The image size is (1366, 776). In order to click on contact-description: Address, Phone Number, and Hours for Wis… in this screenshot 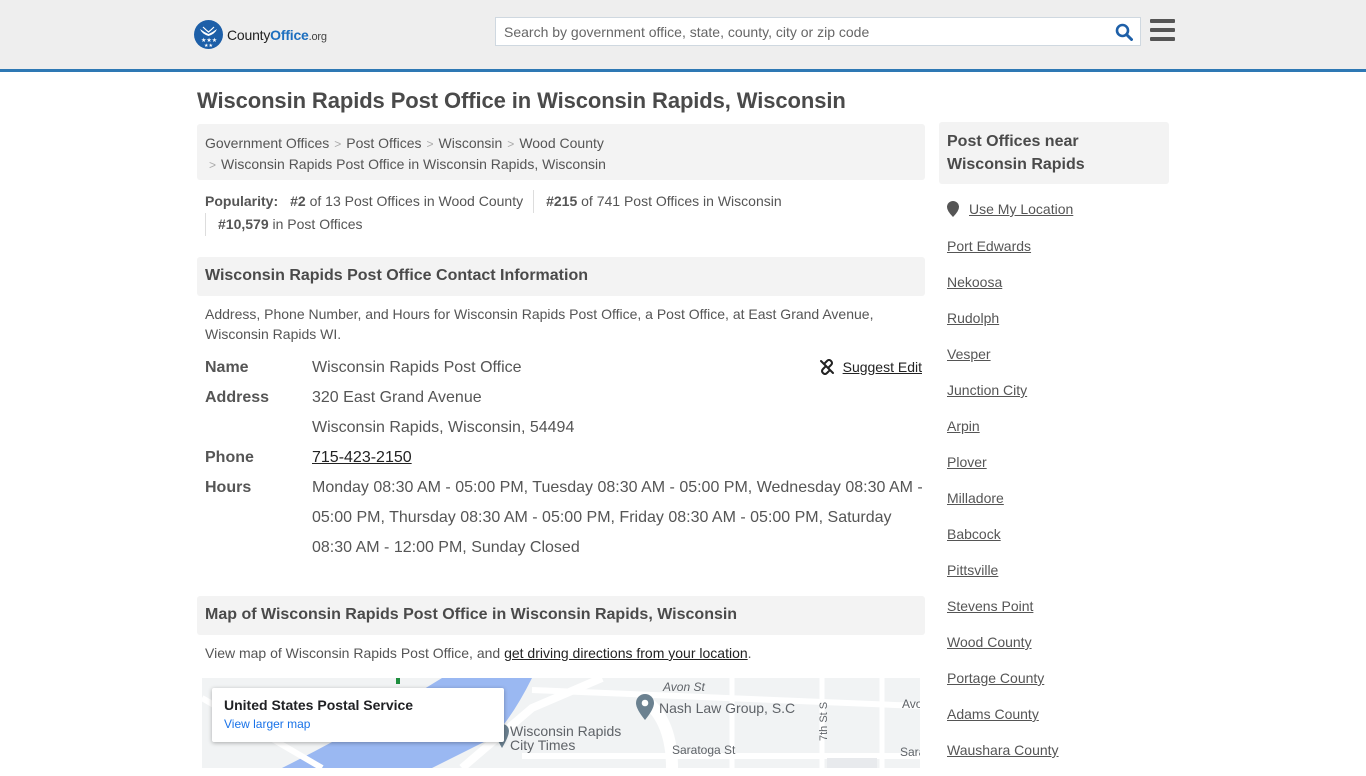, I will do `click(539, 324)`.